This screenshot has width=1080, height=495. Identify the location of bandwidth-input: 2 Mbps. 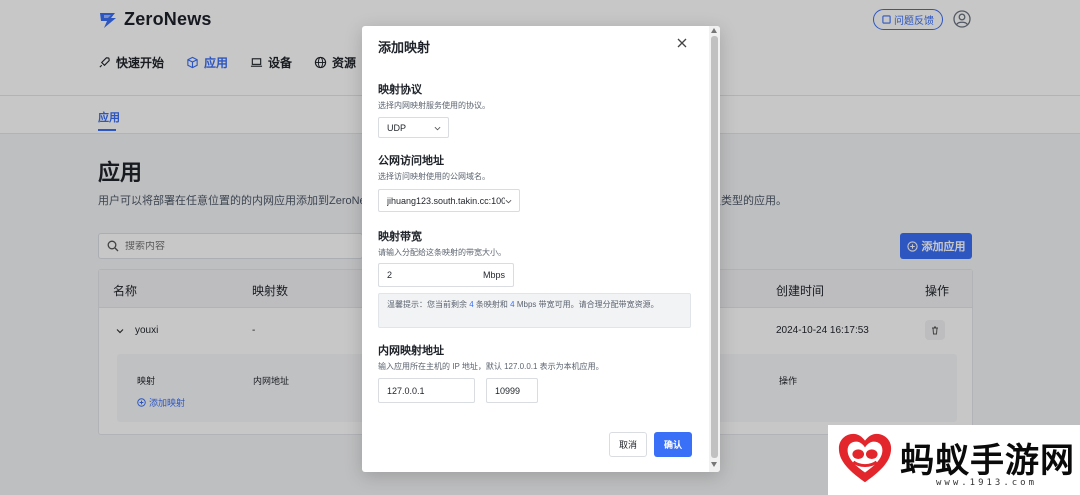
(446, 275).